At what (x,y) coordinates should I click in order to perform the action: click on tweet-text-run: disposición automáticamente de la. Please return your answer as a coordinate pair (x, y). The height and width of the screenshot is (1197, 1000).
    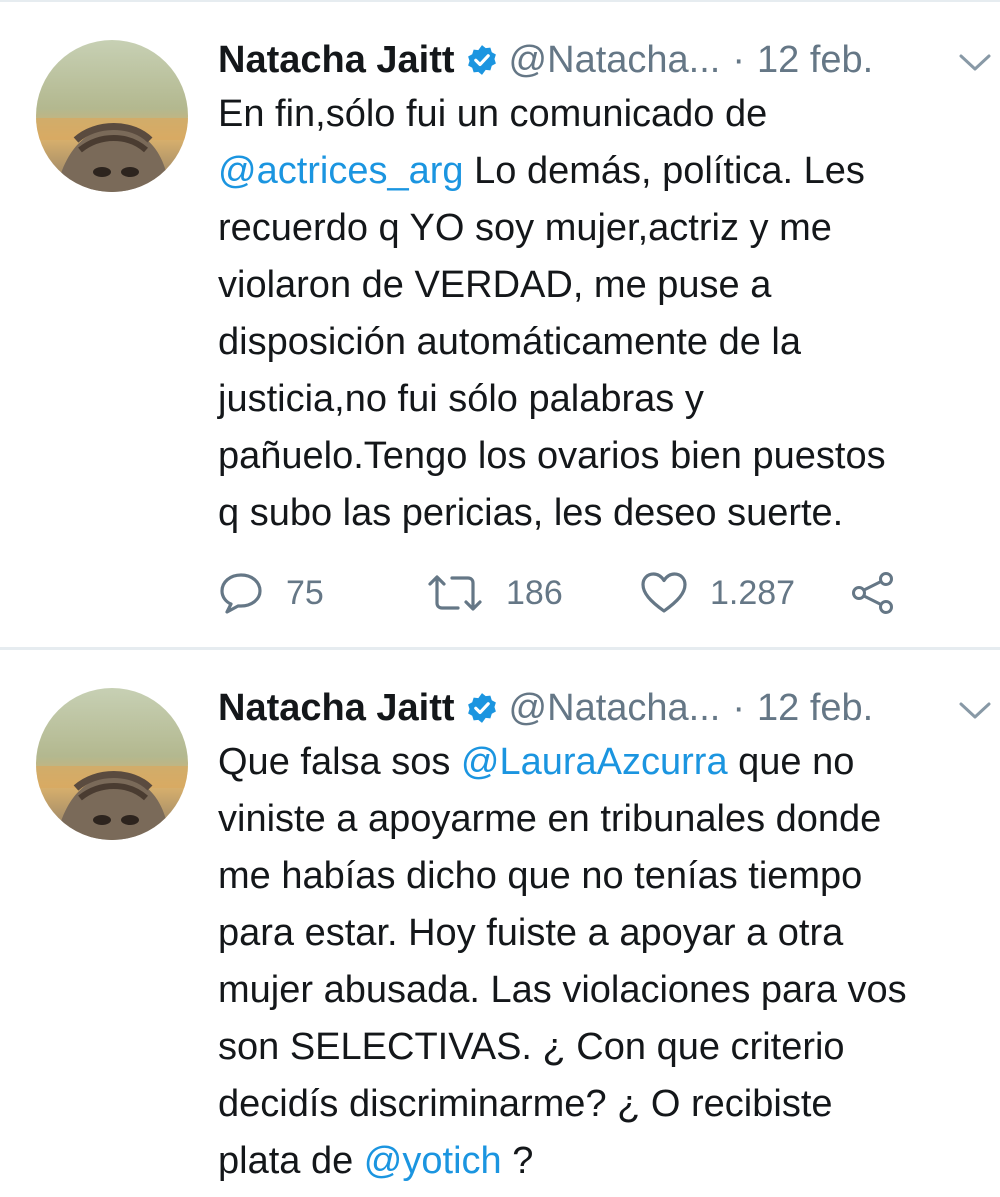
    Looking at the image, I should click on (510, 342).